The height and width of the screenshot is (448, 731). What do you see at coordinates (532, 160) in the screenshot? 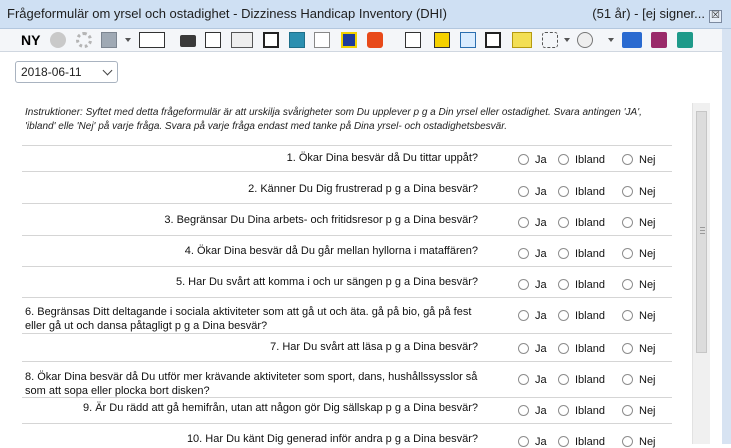
I see `q1-ja-option: Ja` at bounding box center [532, 160].